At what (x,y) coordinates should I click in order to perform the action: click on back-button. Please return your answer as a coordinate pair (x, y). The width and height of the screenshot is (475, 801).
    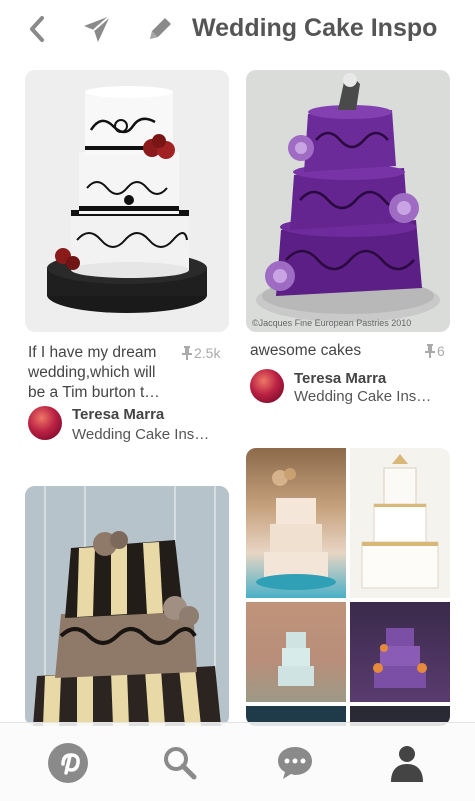
    Looking at the image, I should click on (37, 29).